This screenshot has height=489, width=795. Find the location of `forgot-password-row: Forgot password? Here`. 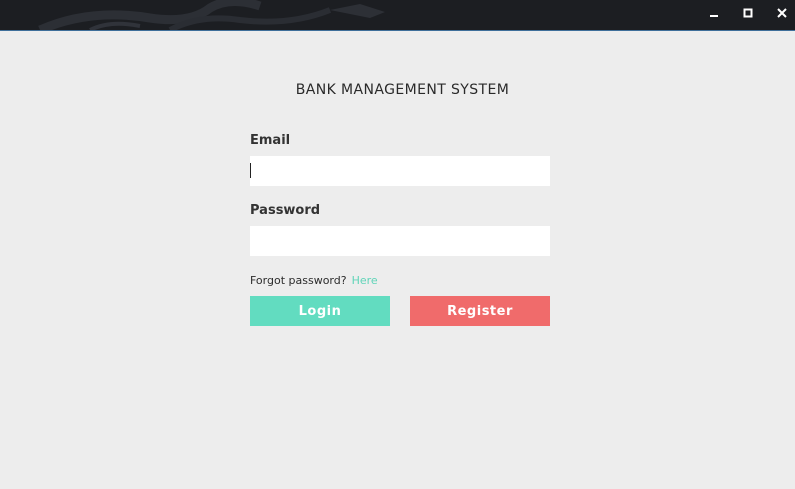

forgot-password-row: Forgot password? Here is located at coordinates (314, 280).